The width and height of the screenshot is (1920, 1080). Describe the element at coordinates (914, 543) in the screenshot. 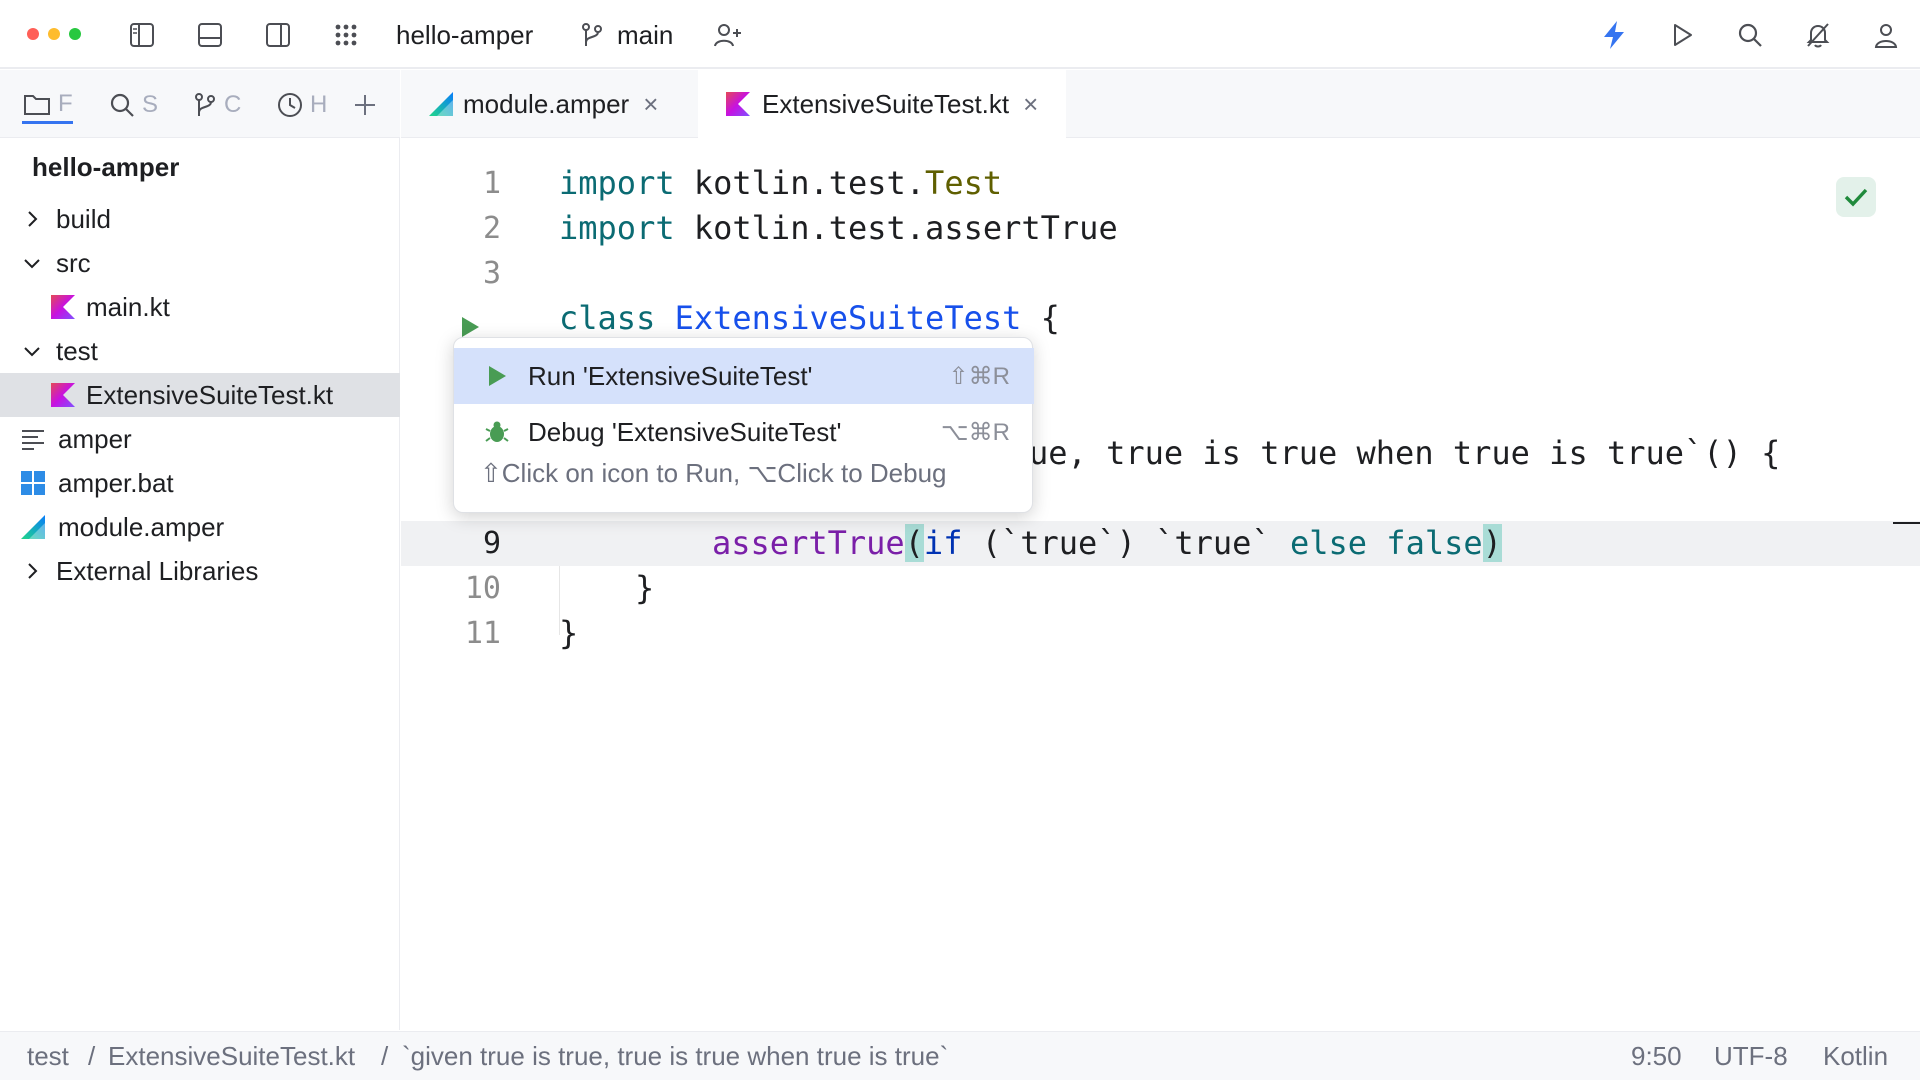

I see `paren-highlight: (` at that location.